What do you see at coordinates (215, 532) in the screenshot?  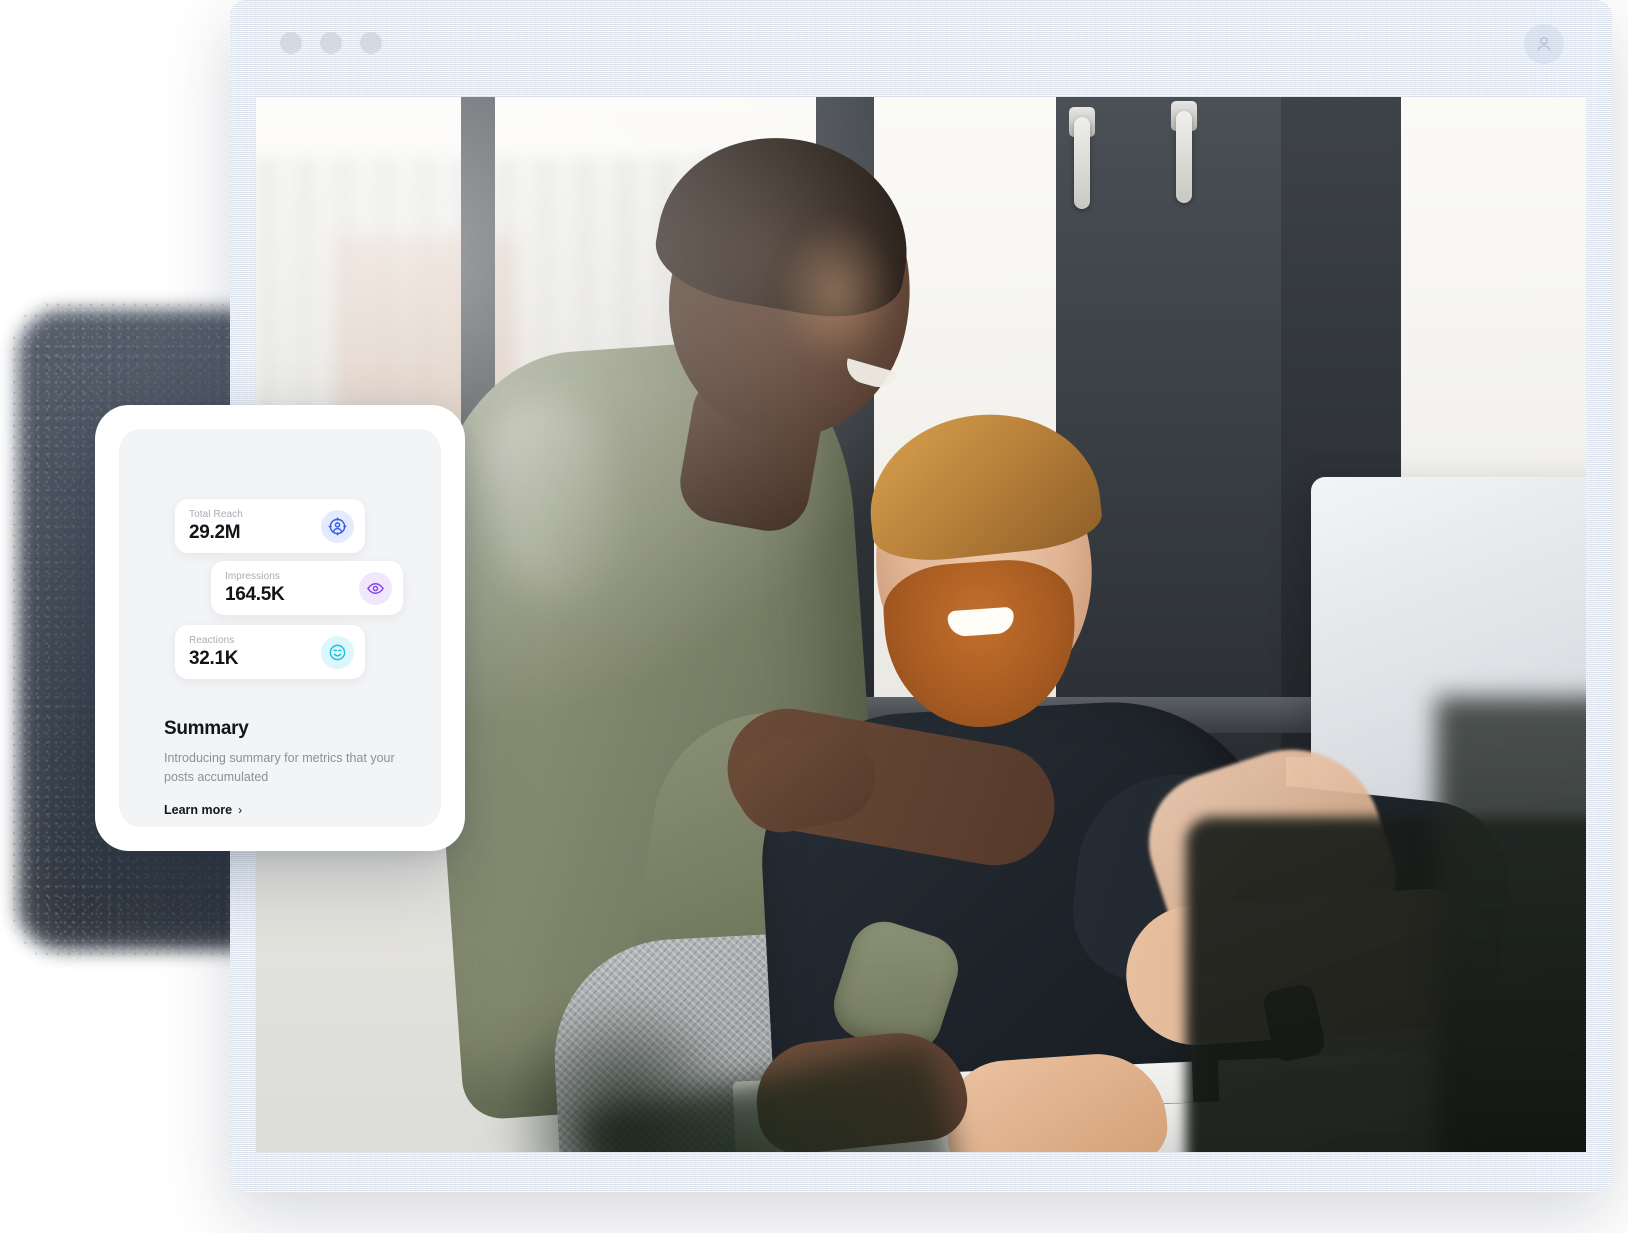 I see `metric-value-total-reach: 29.2M` at bounding box center [215, 532].